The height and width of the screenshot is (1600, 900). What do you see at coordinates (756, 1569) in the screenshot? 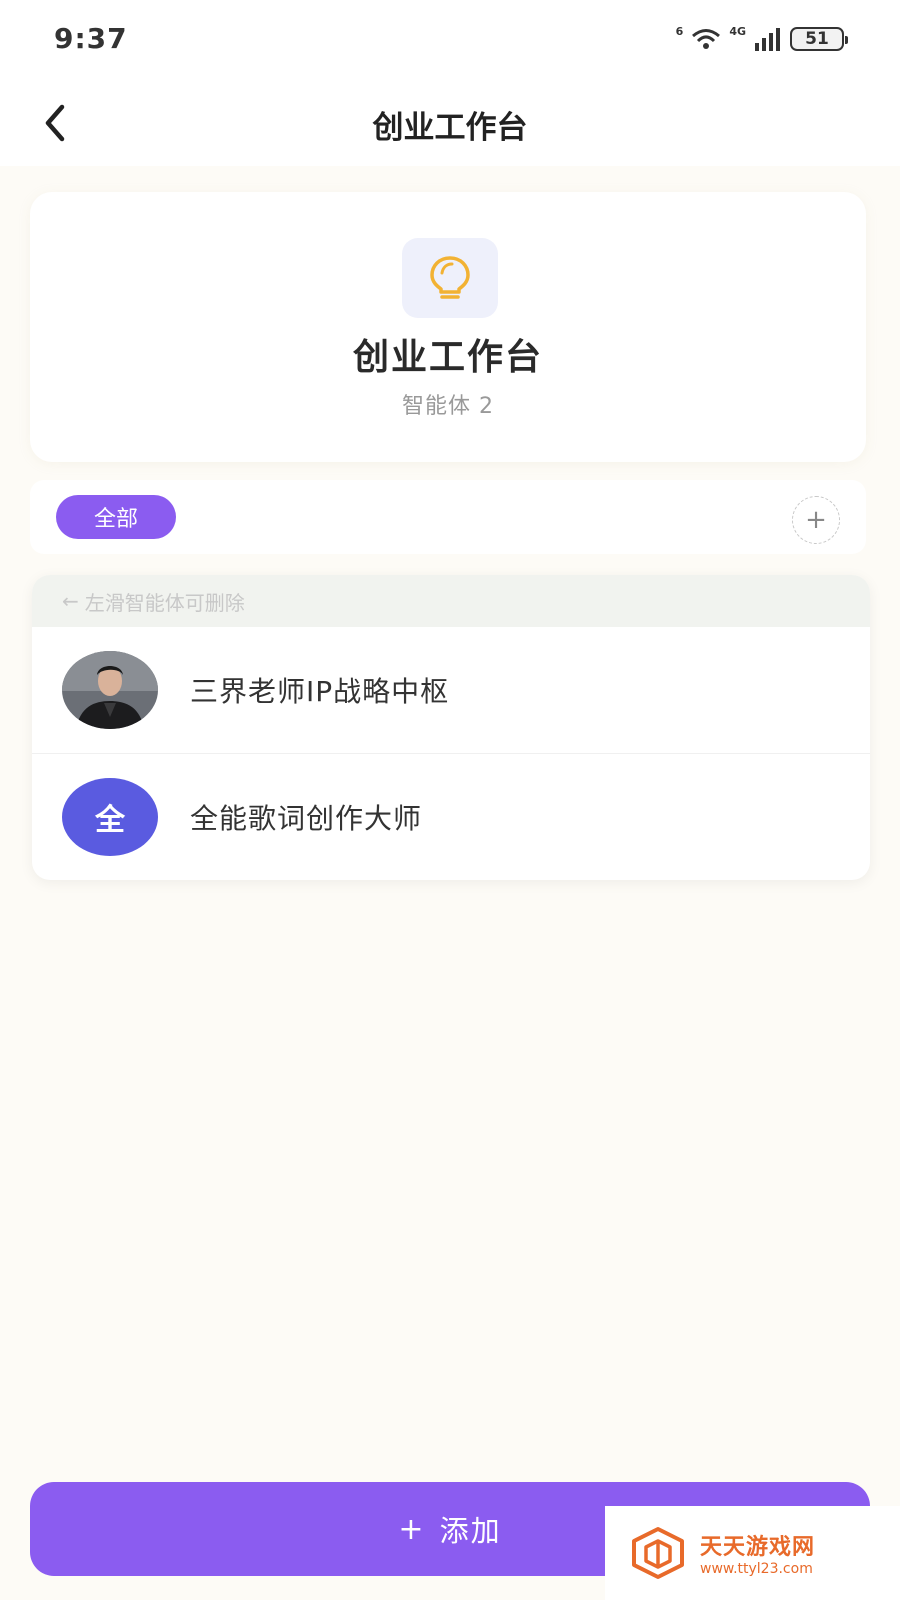
I see `watermark-url: www.ttyl23.com` at bounding box center [756, 1569].